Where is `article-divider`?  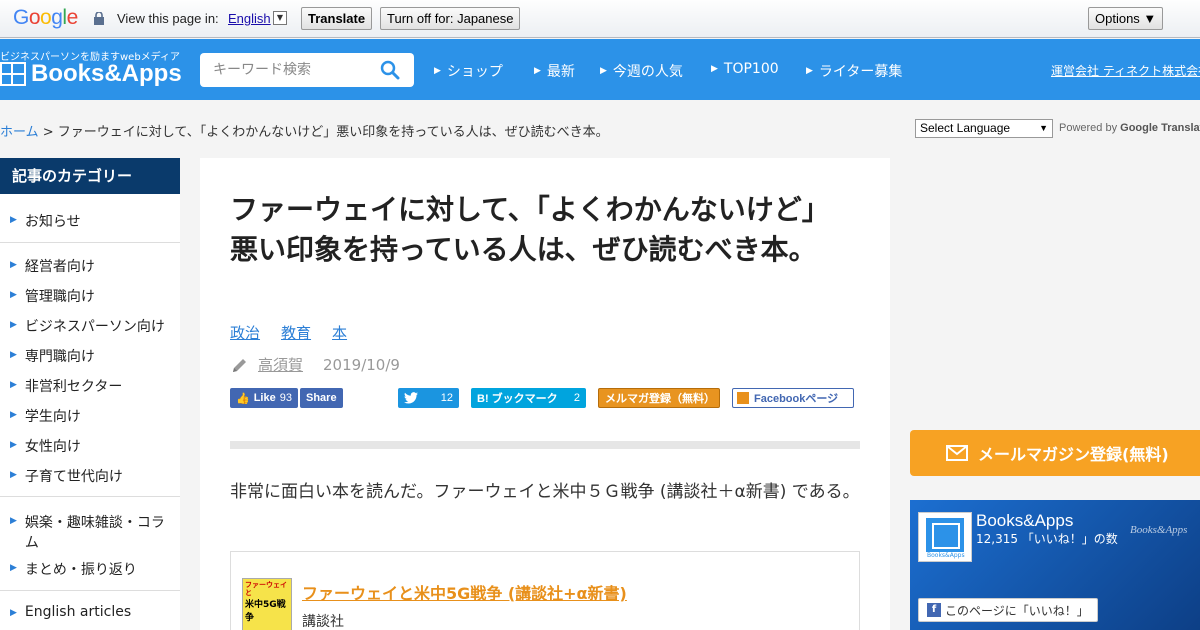
article-divider is located at coordinates (545, 445).